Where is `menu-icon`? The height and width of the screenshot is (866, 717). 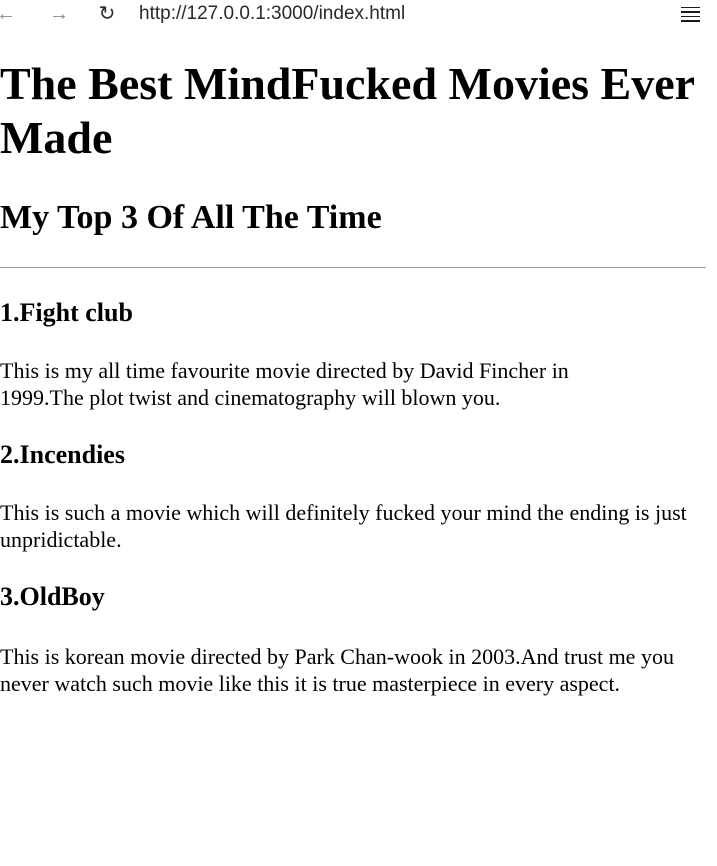 menu-icon is located at coordinates (692, 14).